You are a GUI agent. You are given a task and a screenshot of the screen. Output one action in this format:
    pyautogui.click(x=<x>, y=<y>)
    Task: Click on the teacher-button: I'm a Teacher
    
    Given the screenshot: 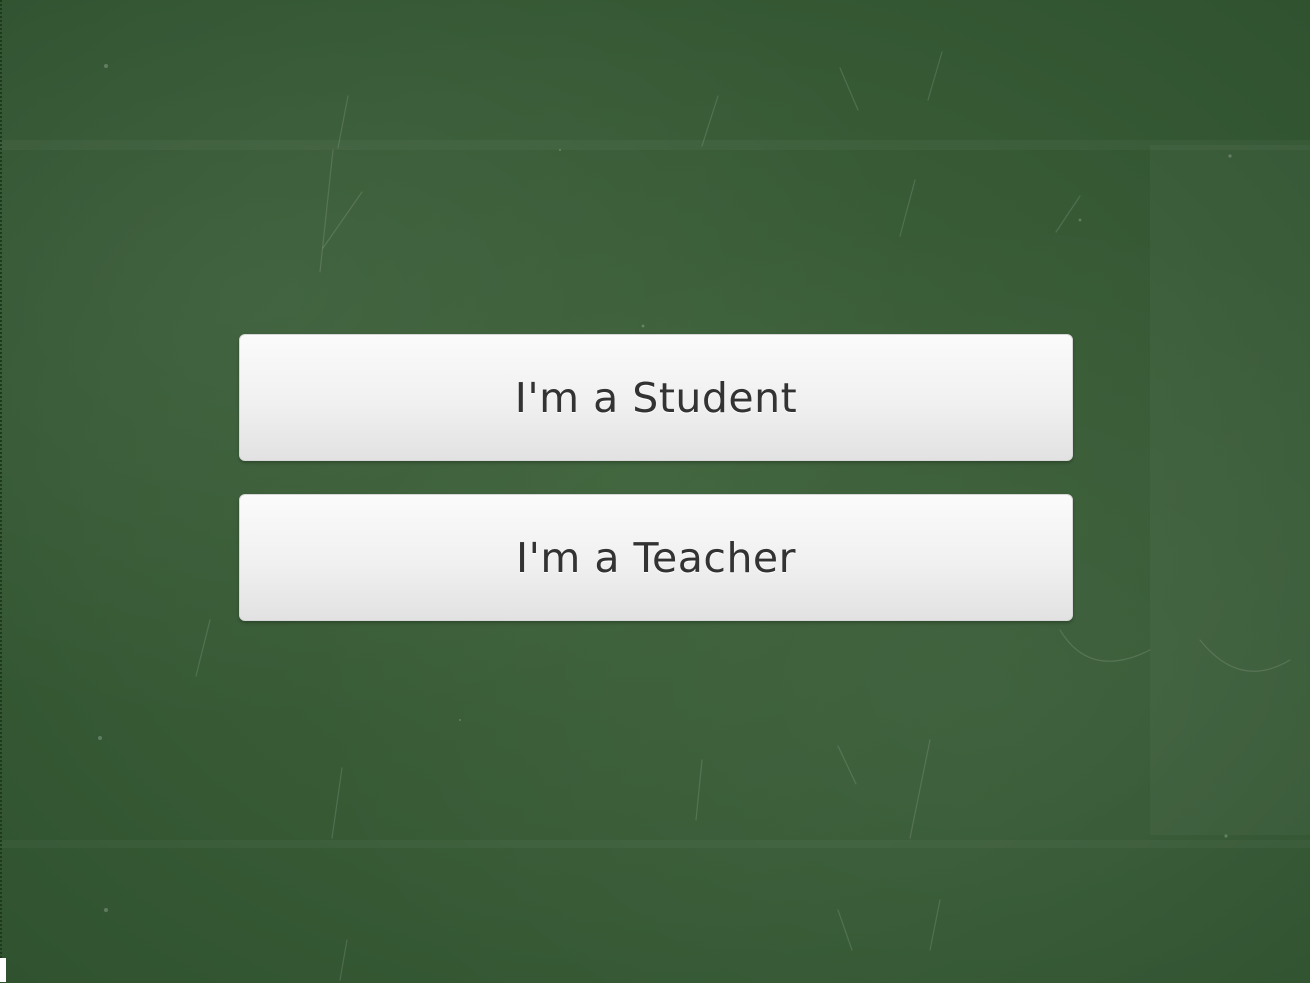 What is the action you would take?
    pyautogui.click(x=656, y=557)
    